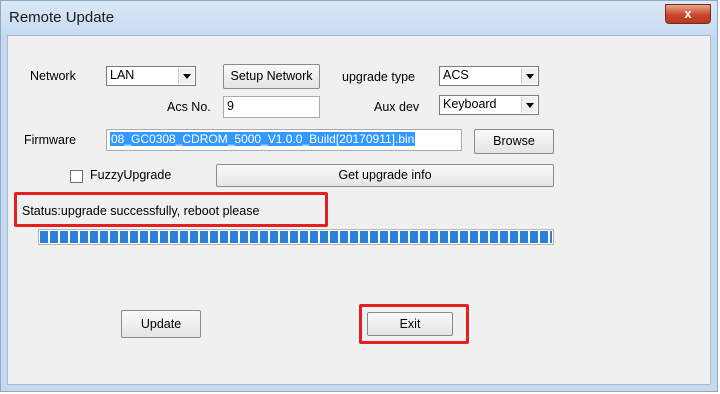 The height and width of the screenshot is (394, 720). Describe the element at coordinates (50, 140) in the screenshot. I see `firmware-label: Firmware` at that location.